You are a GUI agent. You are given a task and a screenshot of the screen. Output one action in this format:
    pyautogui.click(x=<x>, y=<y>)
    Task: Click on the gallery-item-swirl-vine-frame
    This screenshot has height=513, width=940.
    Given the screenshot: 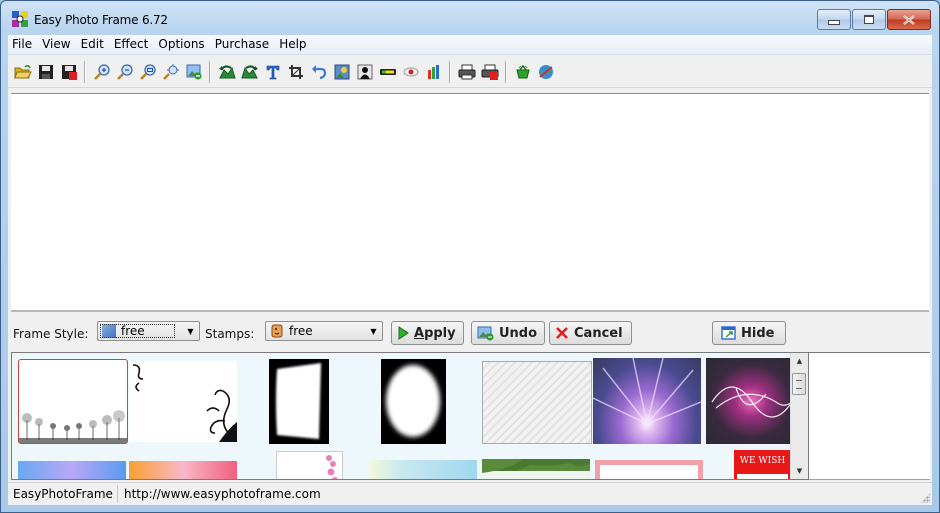 What is the action you would take?
    pyautogui.click(x=183, y=401)
    